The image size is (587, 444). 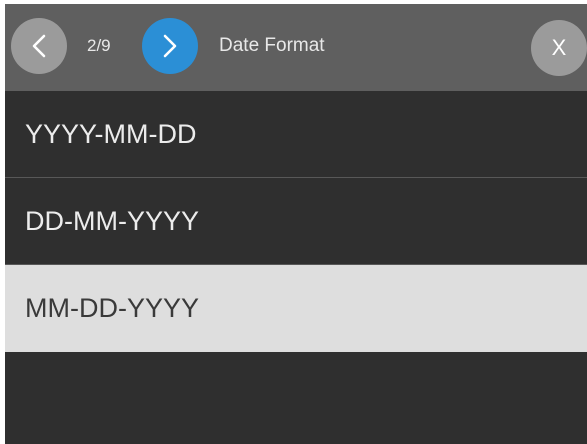 I want to click on close-button: X, so click(x=559, y=48).